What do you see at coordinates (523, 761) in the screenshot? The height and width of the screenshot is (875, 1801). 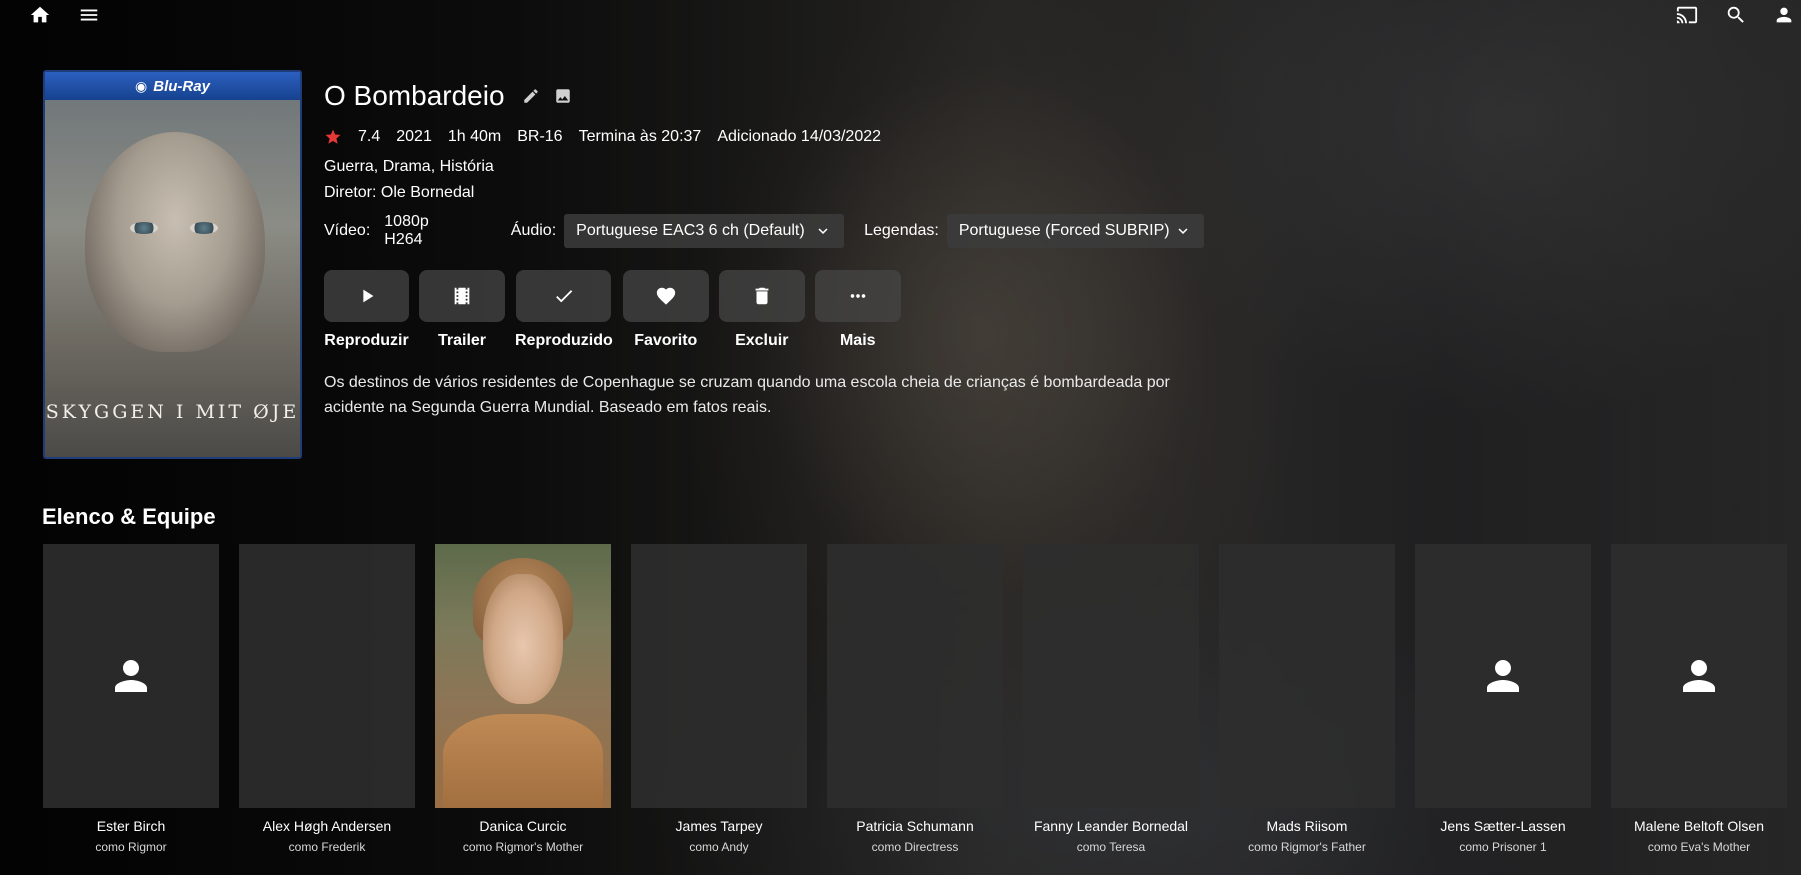 I see `portrait-coat` at bounding box center [523, 761].